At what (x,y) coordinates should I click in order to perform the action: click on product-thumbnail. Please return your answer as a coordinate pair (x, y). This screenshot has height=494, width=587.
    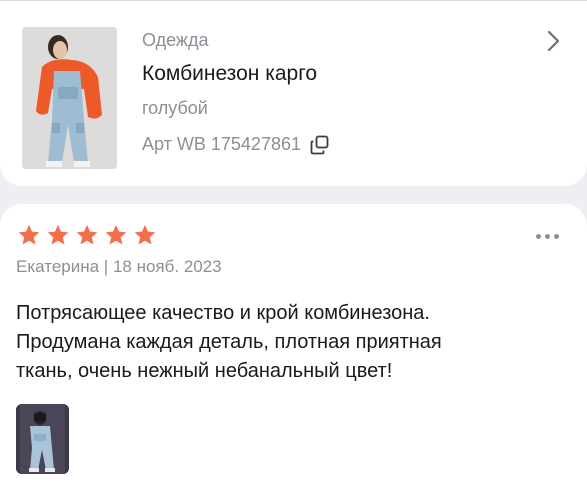
    Looking at the image, I should click on (69, 98).